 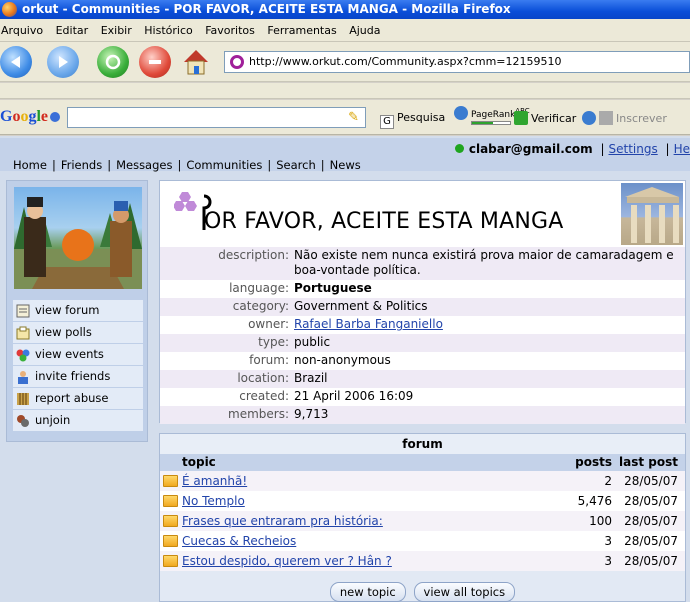 I want to click on rss-icon, so click(x=606, y=118).